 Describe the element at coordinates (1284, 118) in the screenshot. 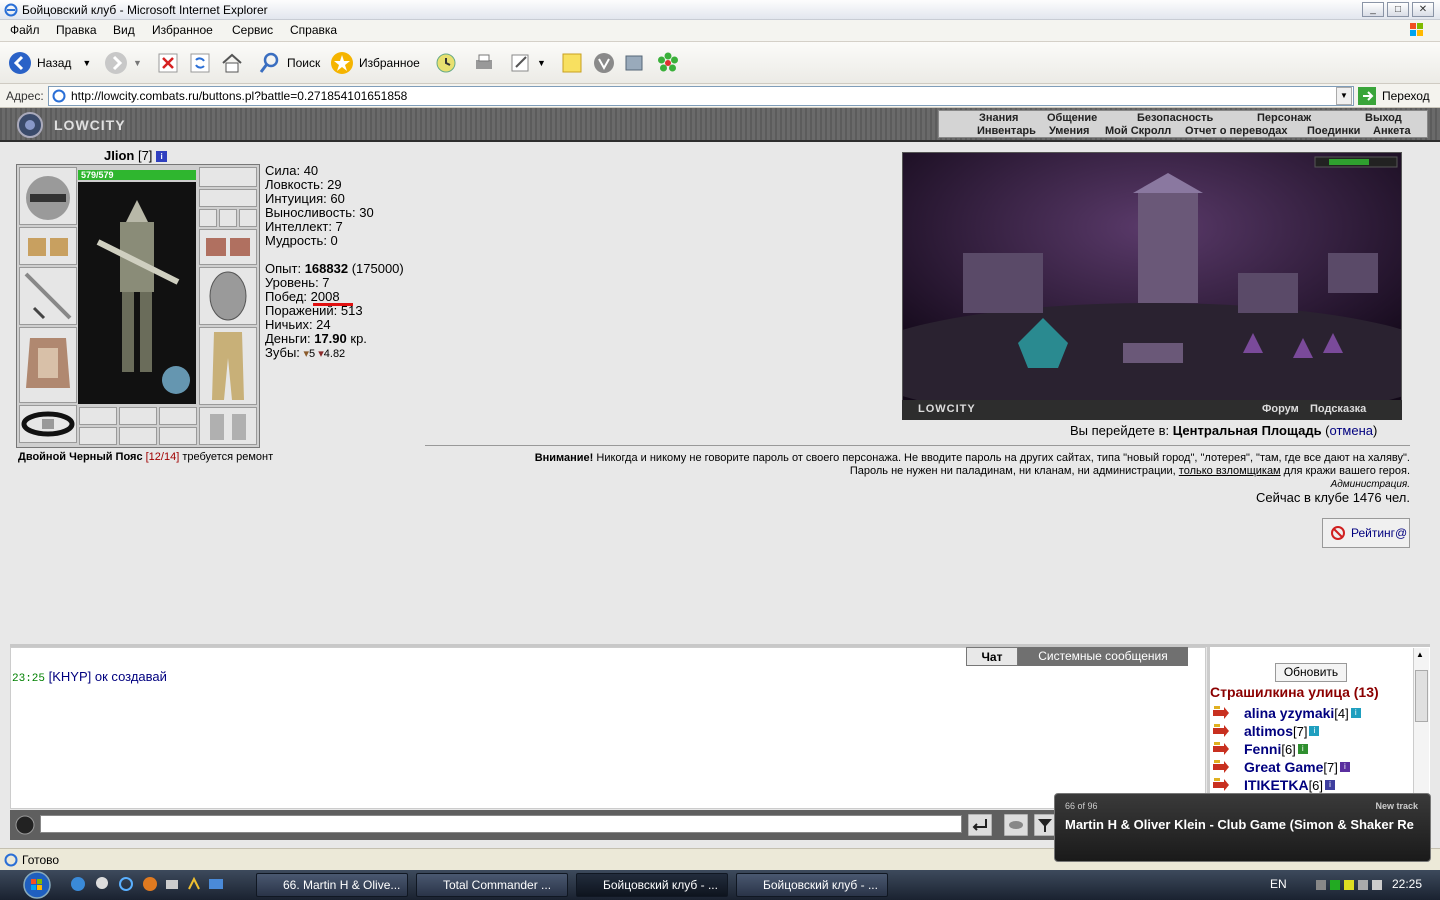

I see `nav-character: Персонаж` at that location.